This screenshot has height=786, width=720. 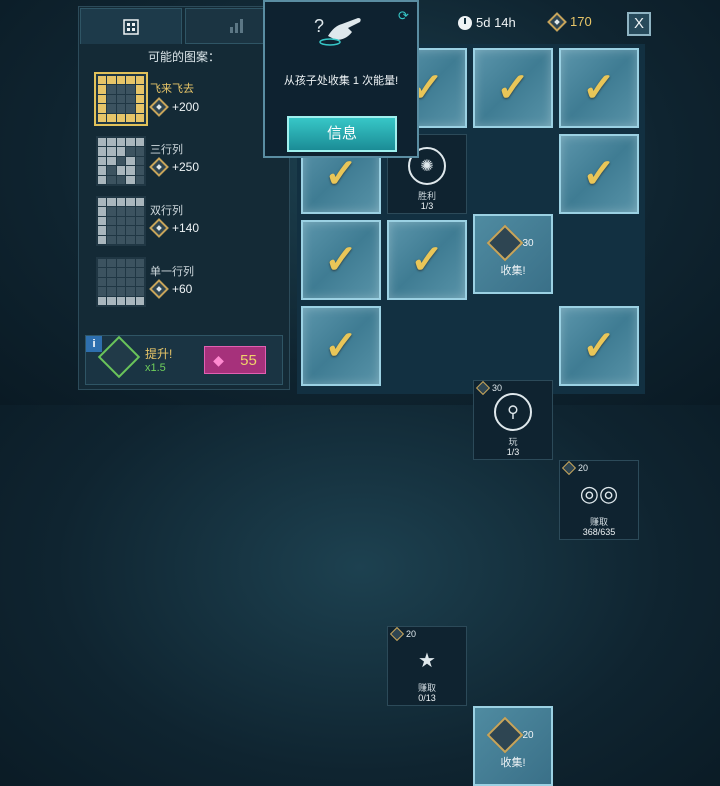 What do you see at coordinates (403, 16) in the screenshot?
I see `refresh-icon: ⟳` at bounding box center [403, 16].